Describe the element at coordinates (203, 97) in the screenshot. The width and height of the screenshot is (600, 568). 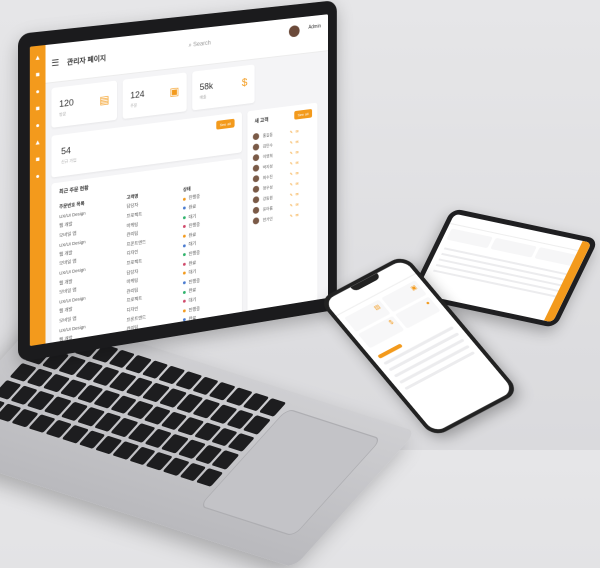
I see `stat-label: 매출` at that location.